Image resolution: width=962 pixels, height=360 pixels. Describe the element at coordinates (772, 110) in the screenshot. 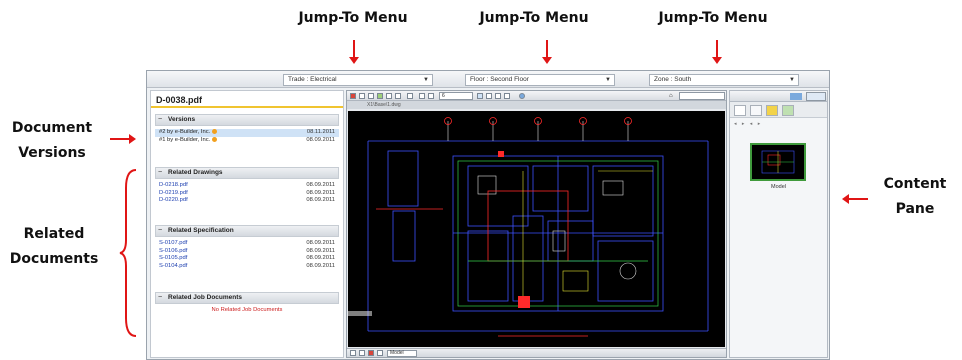

I see `tab-layers` at that location.